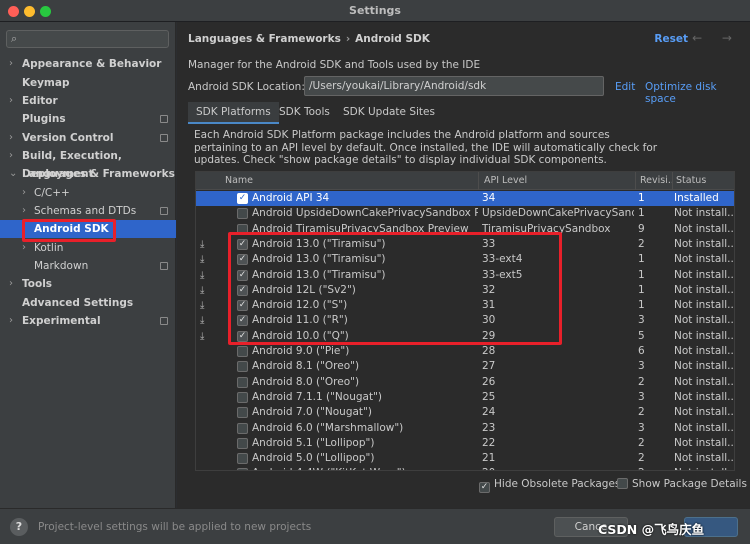  I want to click on sidebar-item-tools: › Tools, so click(88, 284).